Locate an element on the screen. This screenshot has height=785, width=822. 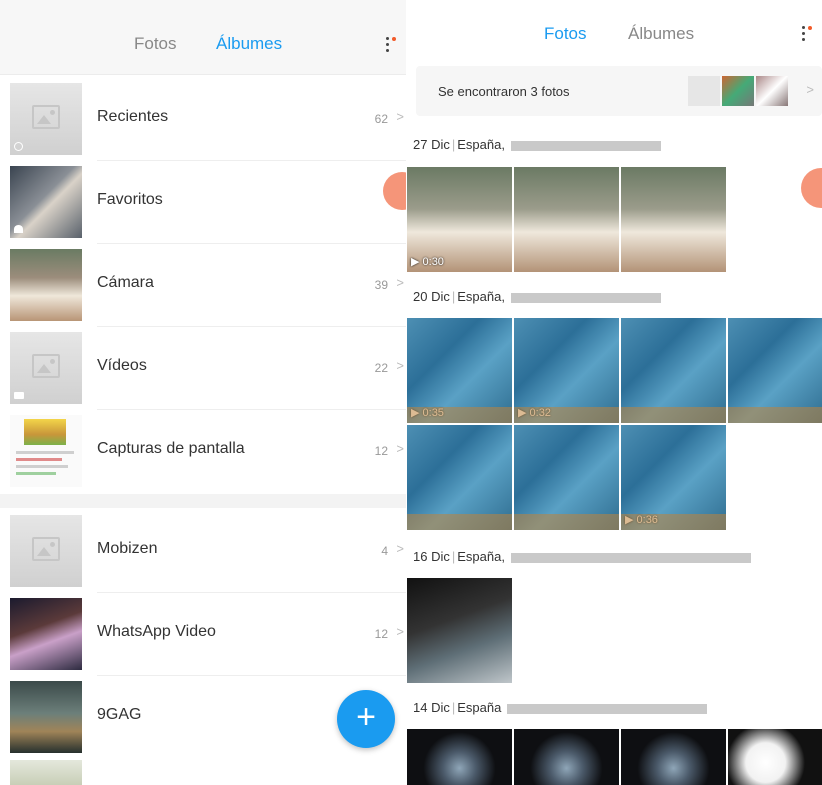
album-whatsapp-video: WhatsApp Video 12 > is located at coordinates (204, 634).